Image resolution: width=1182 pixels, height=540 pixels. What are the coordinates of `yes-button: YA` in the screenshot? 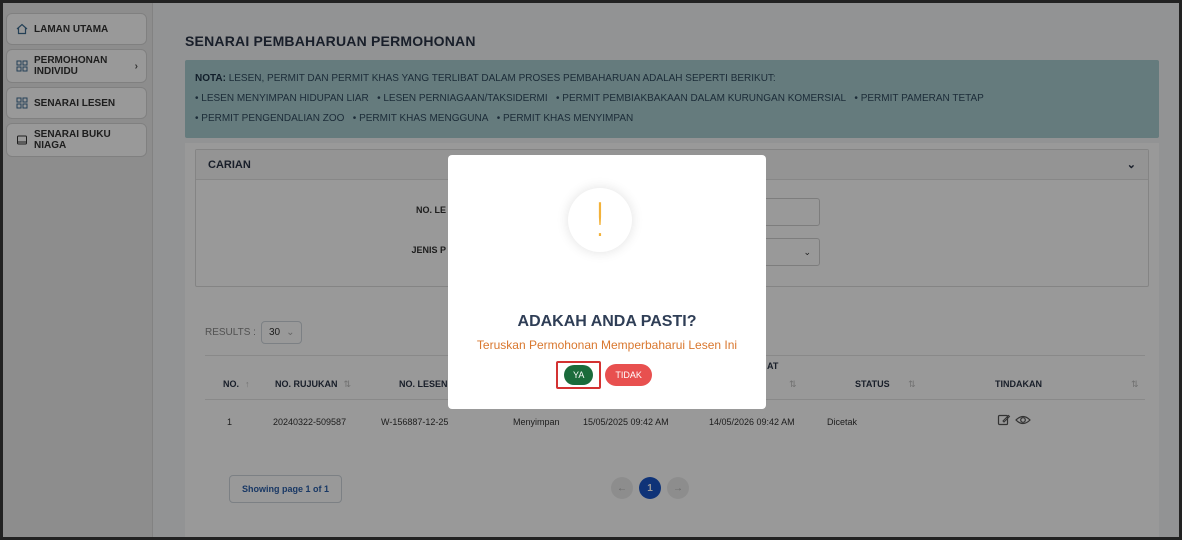 It's located at (579, 375).